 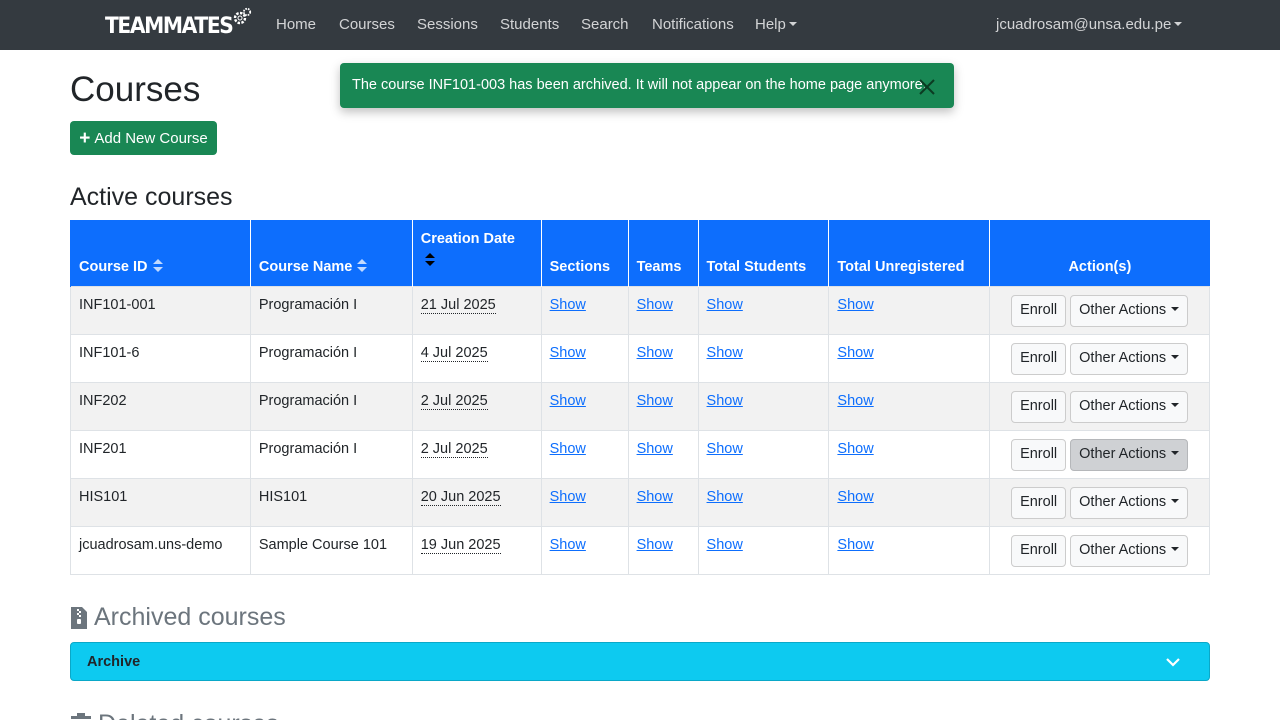 I want to click on creation-date-cell: 4 Jul 2025, so click(x=476, y=358).